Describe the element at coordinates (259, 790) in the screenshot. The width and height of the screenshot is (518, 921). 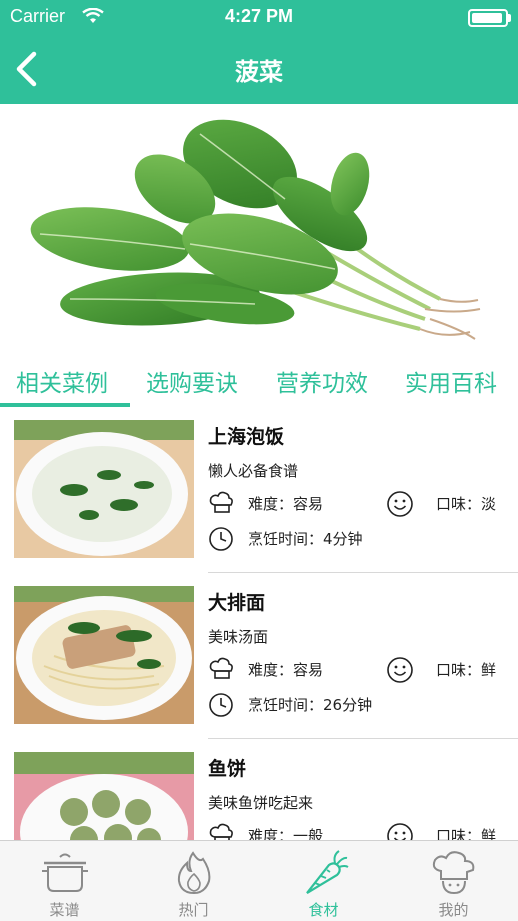
I see `list-item: 鱼饼 美味鱼饼吃起来 难度：一般 口味：鲜` at that location.